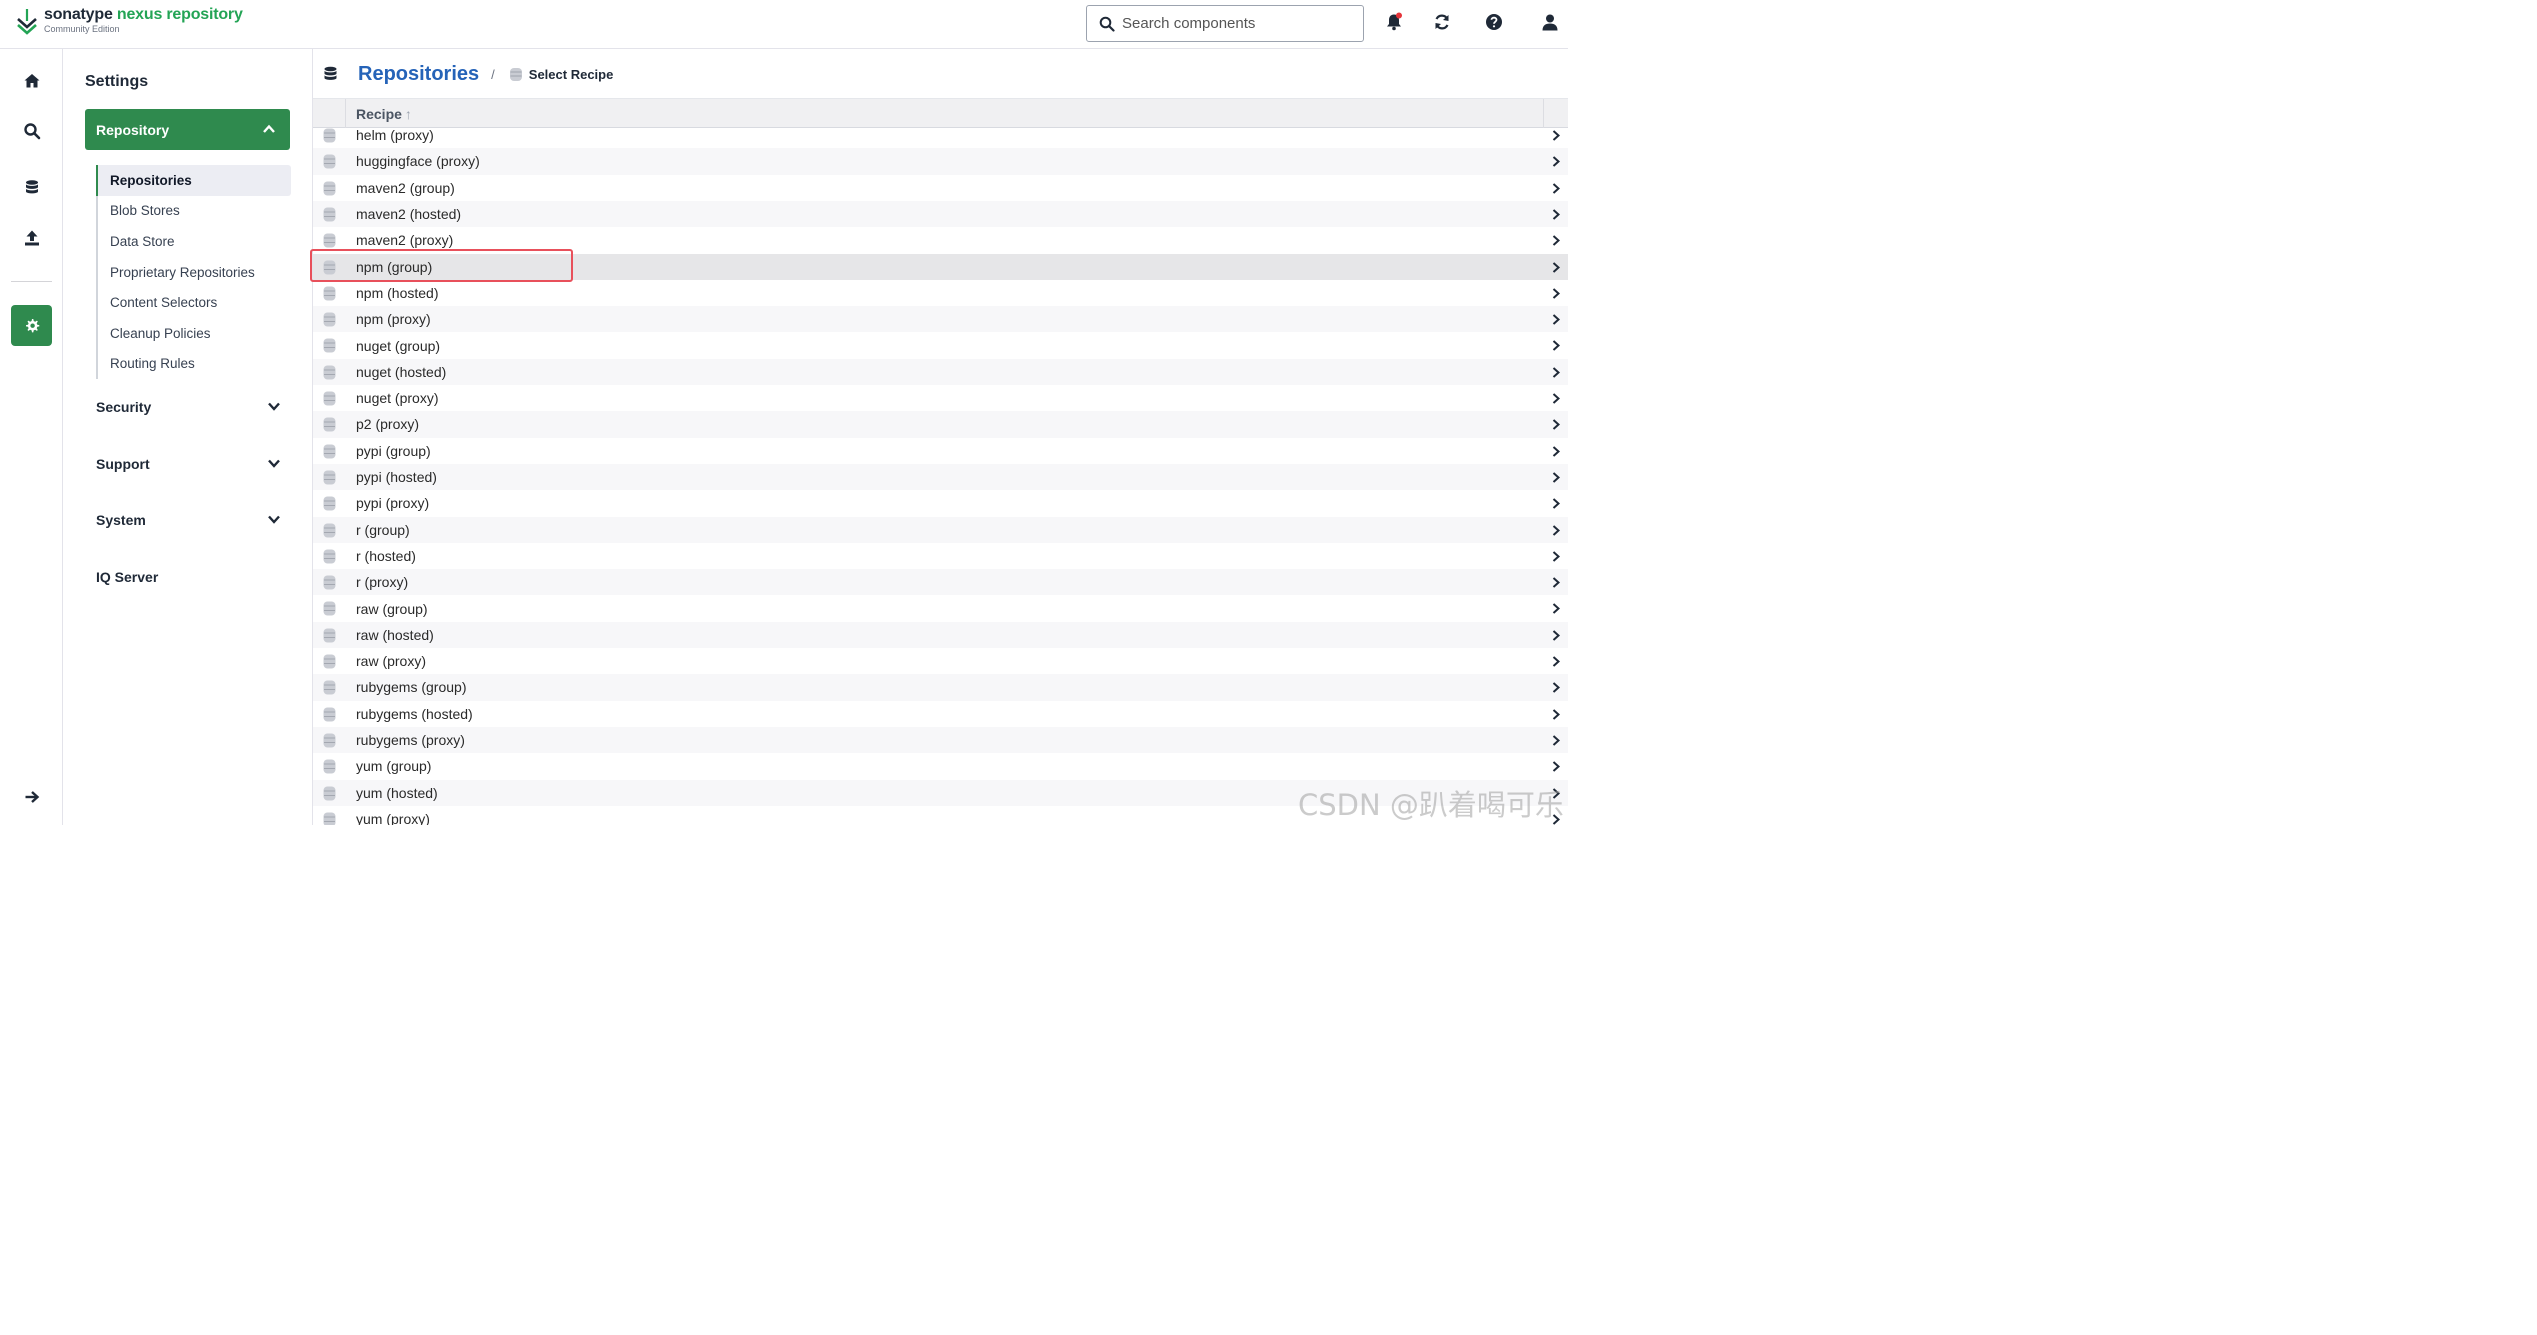 The width and height of the screenshot is (2537, 1335). What do you see at coordinates (940, 740) in the screenshot?
I see `recipe-row: rubygems (proxy)` at bounding box center [940, 740].